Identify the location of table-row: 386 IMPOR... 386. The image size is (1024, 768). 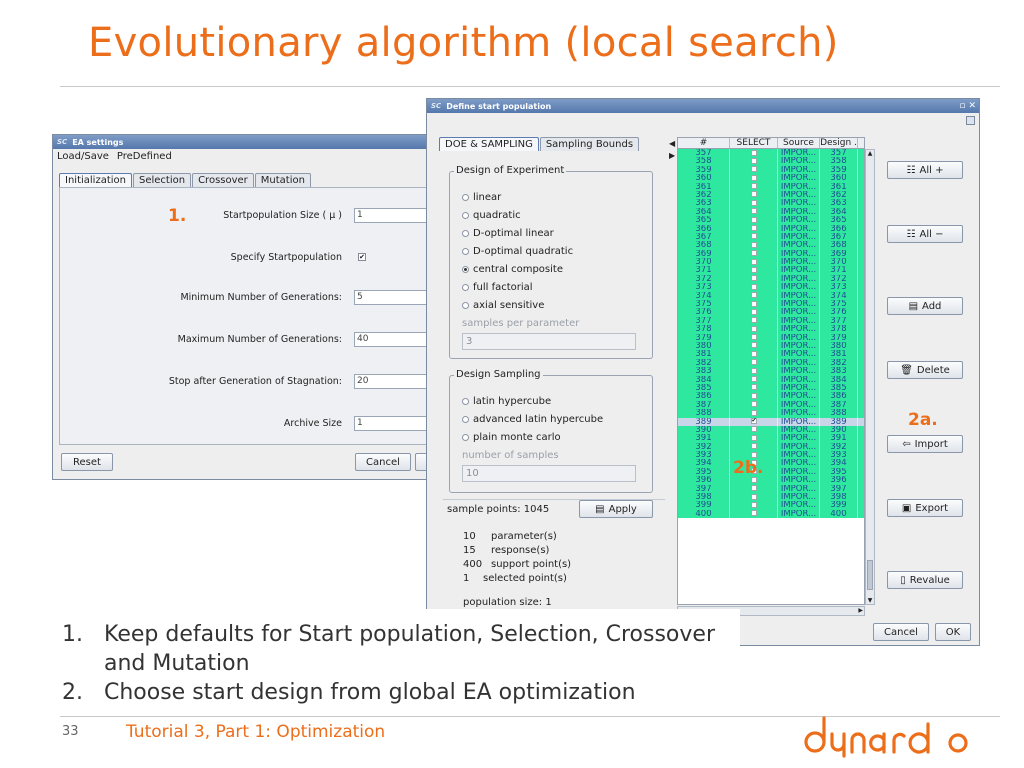
(771, 396).